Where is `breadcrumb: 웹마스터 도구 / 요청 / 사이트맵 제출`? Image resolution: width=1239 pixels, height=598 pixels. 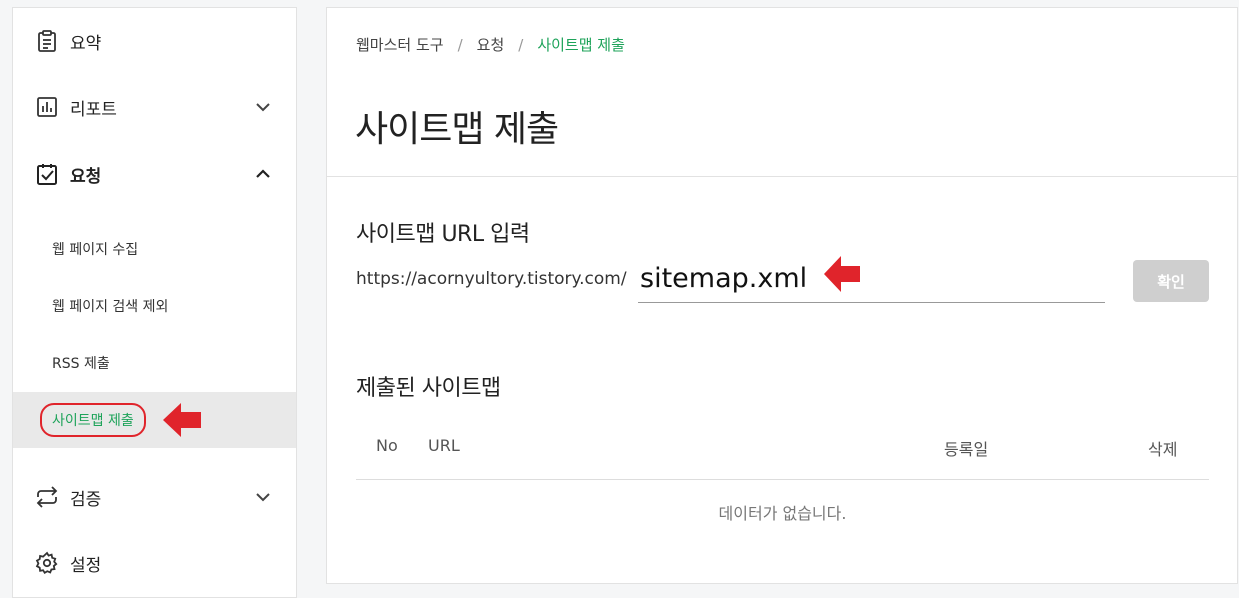 breadcrumb: 웹마스터 도구 / 요청 / 사이트맵 제출 is located at coordinates (490, 44).